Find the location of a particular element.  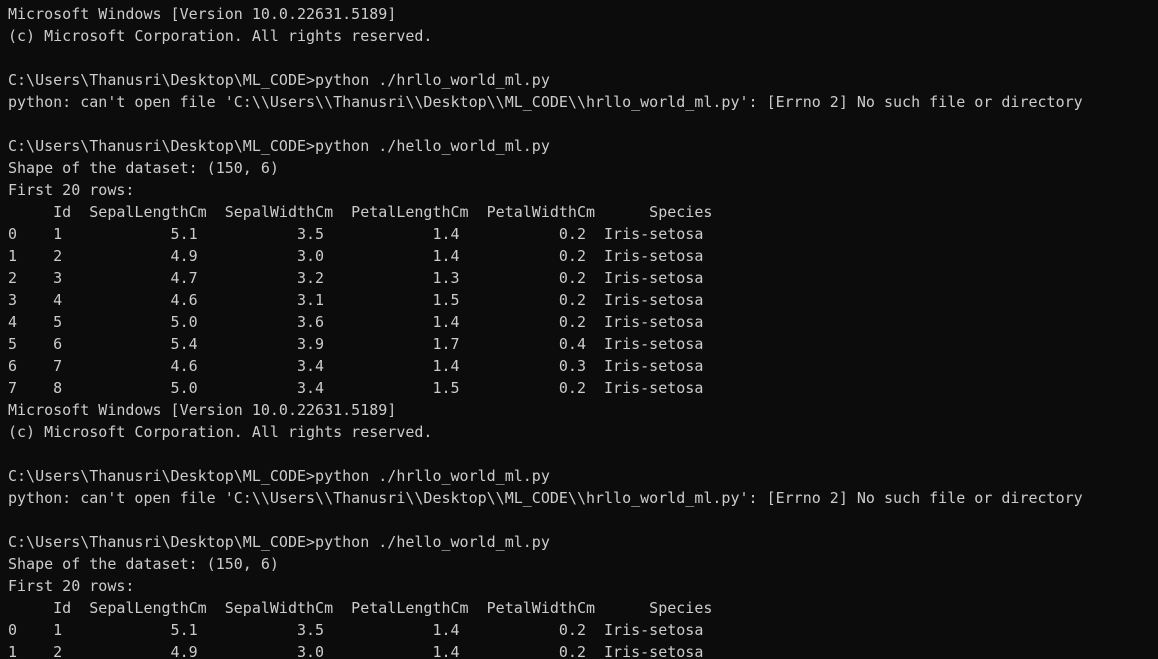

terminal-line: 3 4 4.6 3.1 1.5 0.2 Iris-setosa is located at coordinates (356, 300).